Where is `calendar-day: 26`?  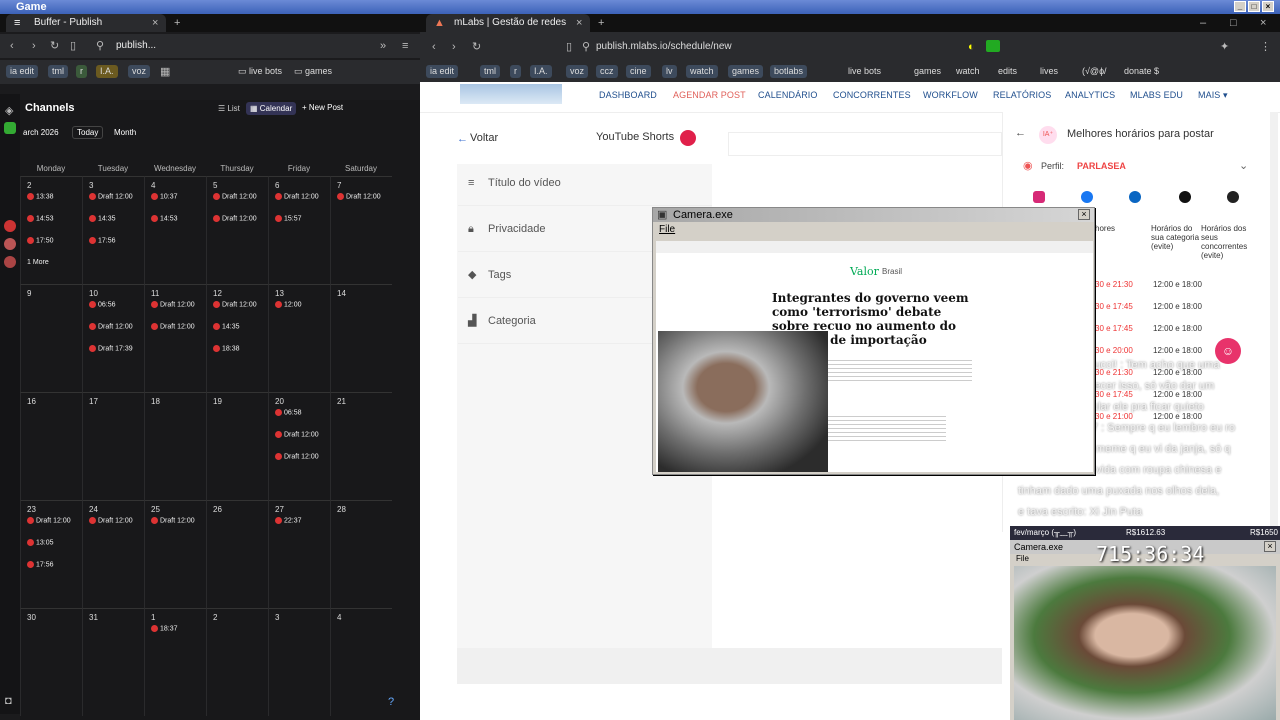 calendar-day: 26 is located at coordinates (237, 554).